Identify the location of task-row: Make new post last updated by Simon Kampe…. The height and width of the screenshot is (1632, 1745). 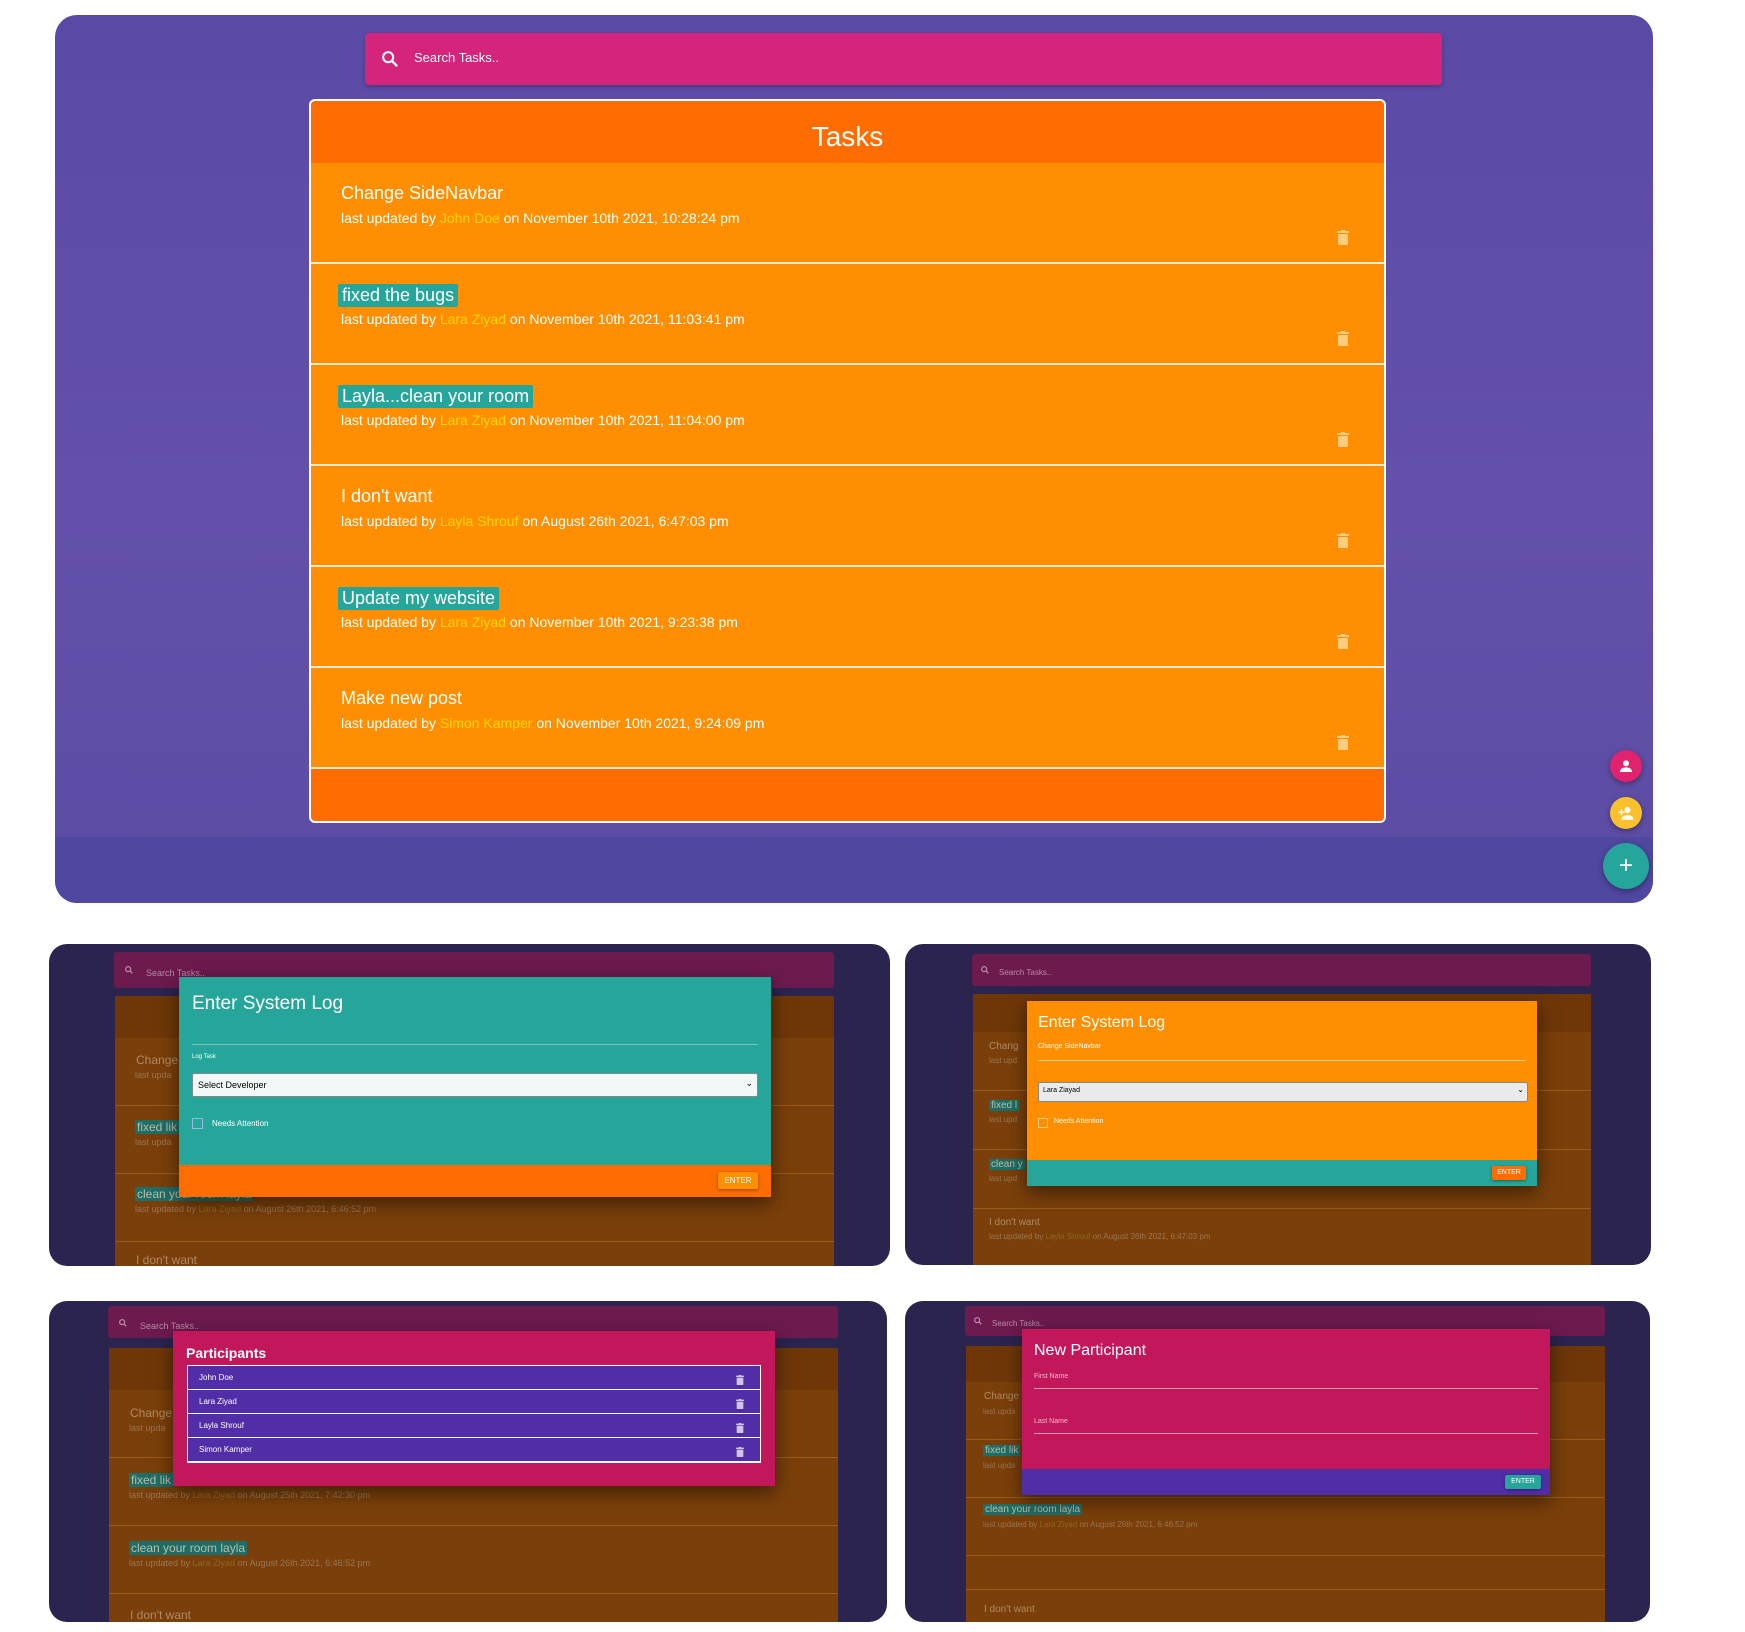
(847, 718).